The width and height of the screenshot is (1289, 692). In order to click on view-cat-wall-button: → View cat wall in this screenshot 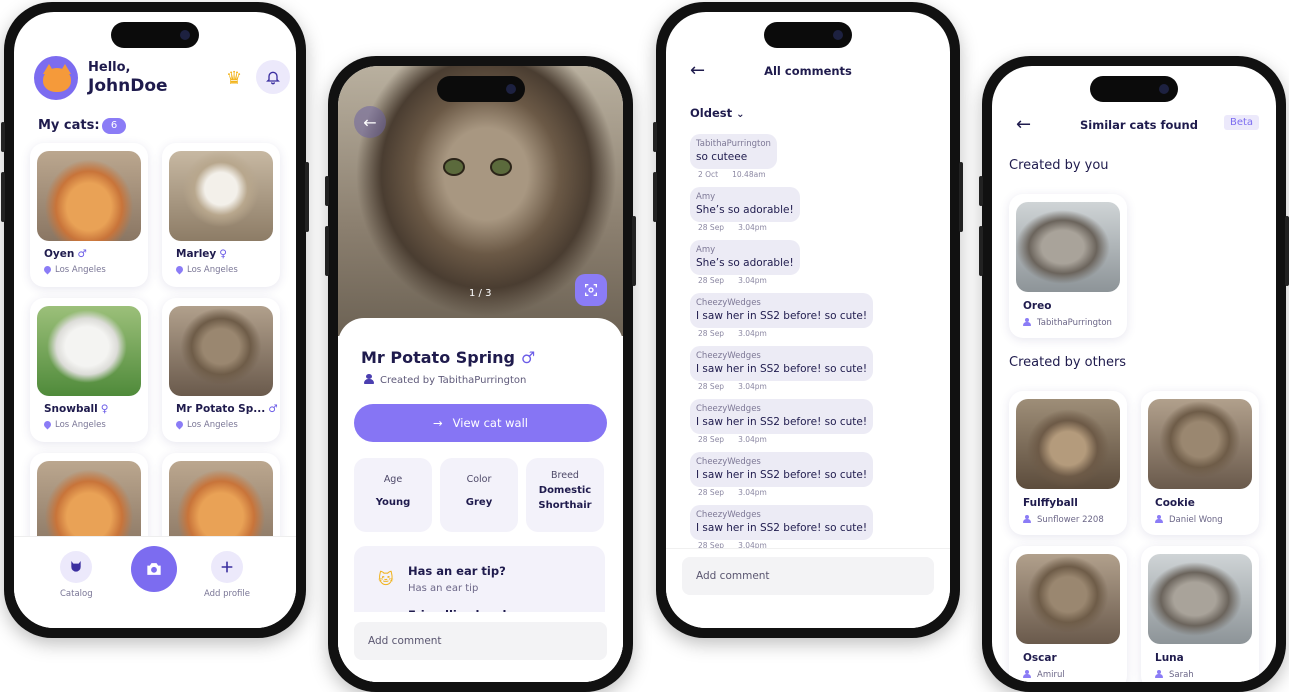, I will do `click(480, 423)`.